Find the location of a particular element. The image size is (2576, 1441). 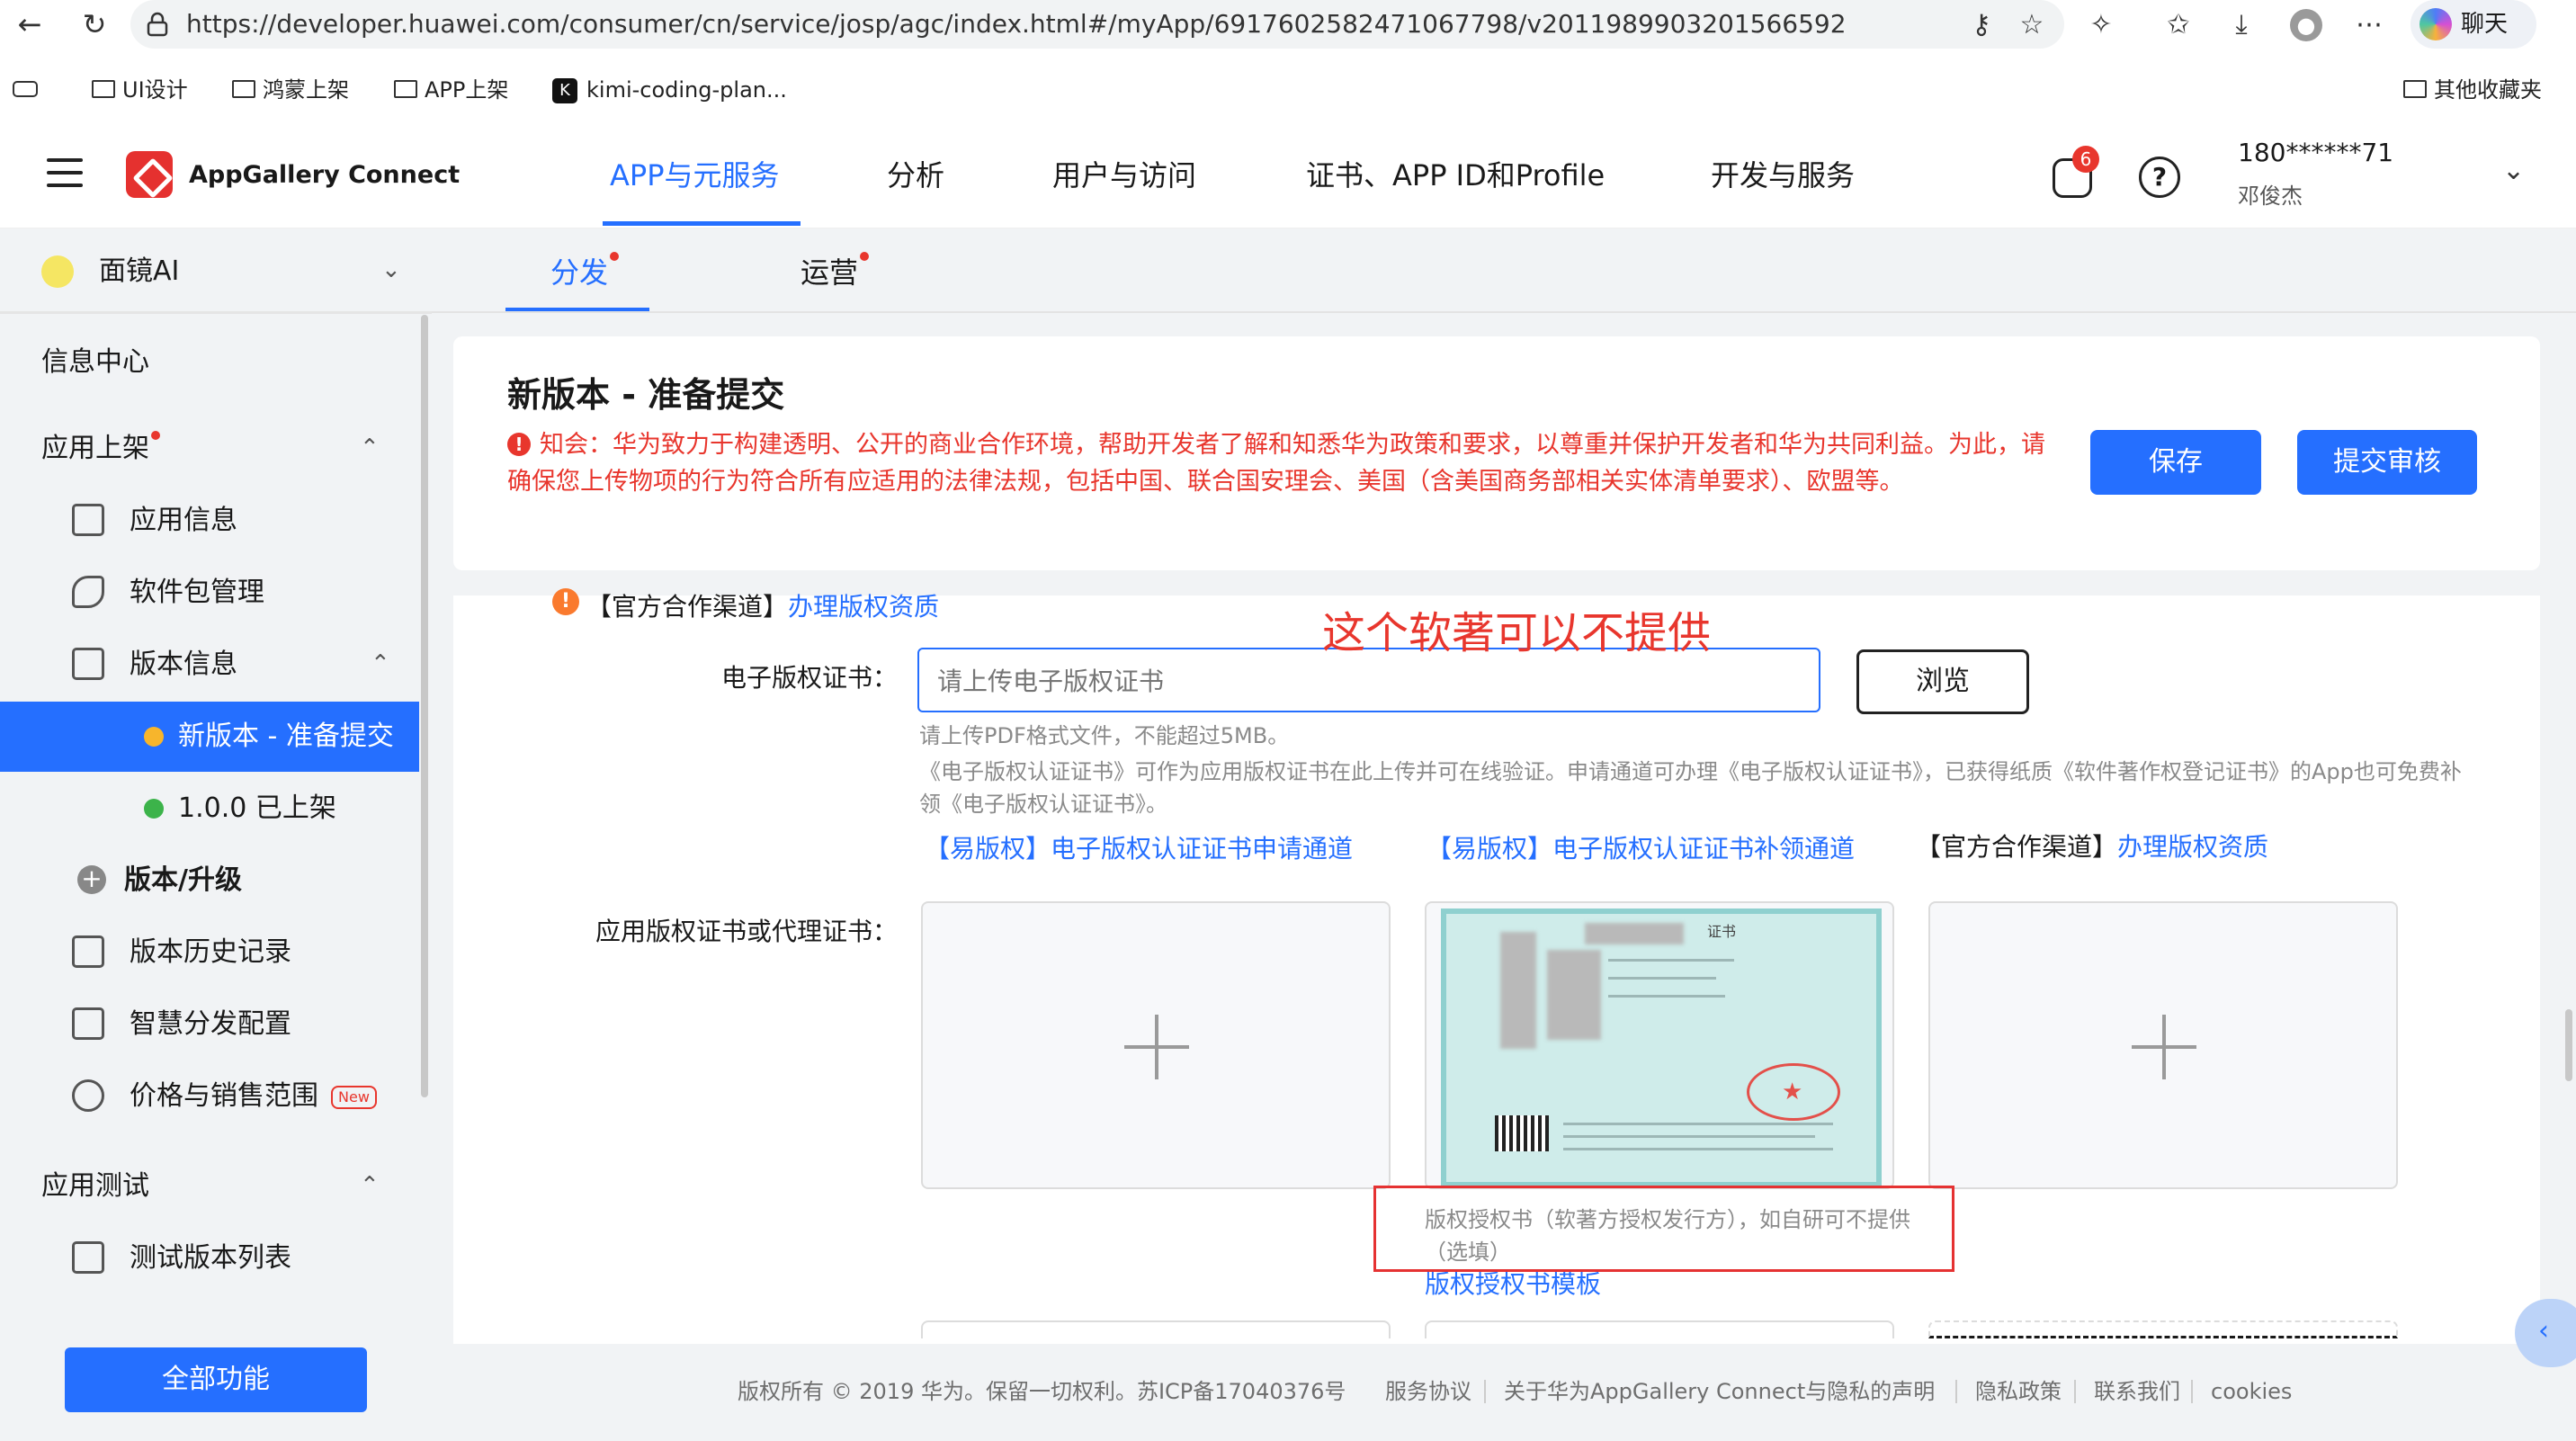

distribution-icon is located at coordinates (88, 1024).